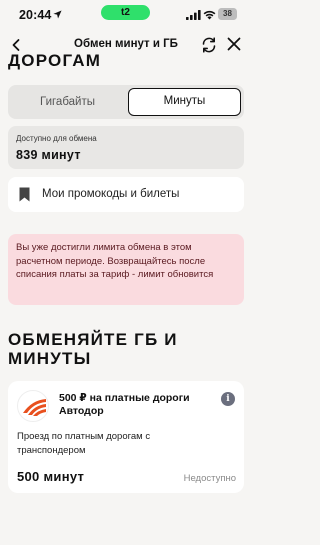 Image resolution: width=320 pixels, height=545 pixels. What do you see at coordinates (35, 15) in the screenshot?
I see `status-time: 20:44` at bounding box center [35, 15].